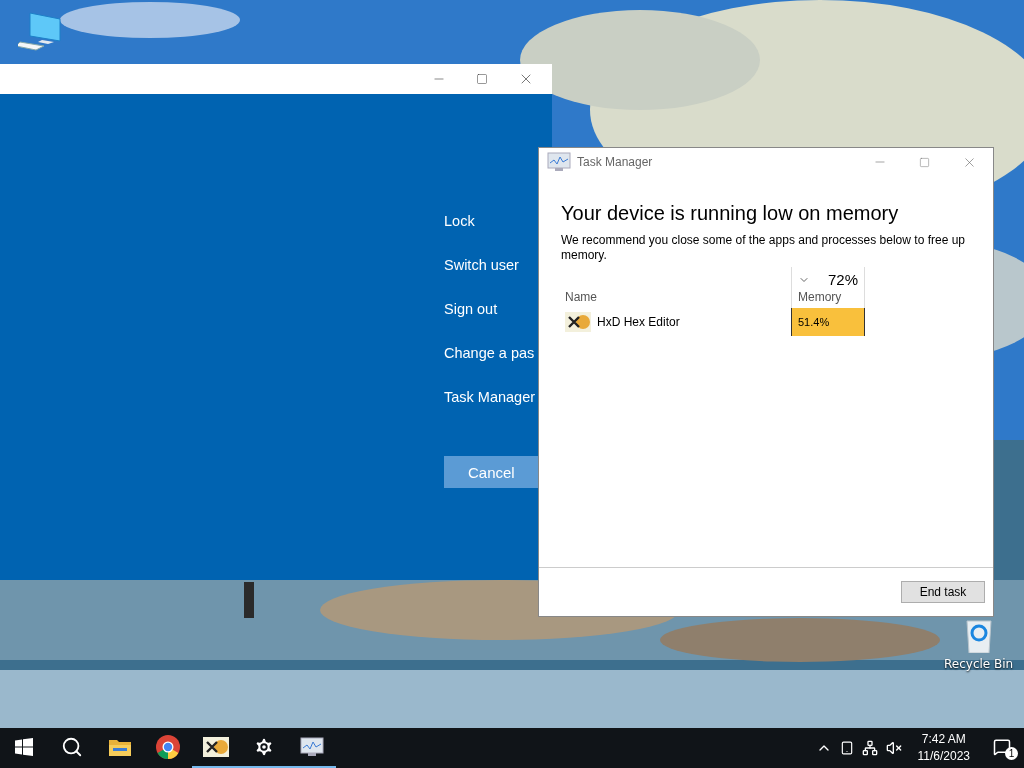 Image resolution: width=1024 pixels, height=768 pixels. What do you see at coordinates (869, 748) in the screenshot?
I see `network-icon` at bounding box center [869, 748].